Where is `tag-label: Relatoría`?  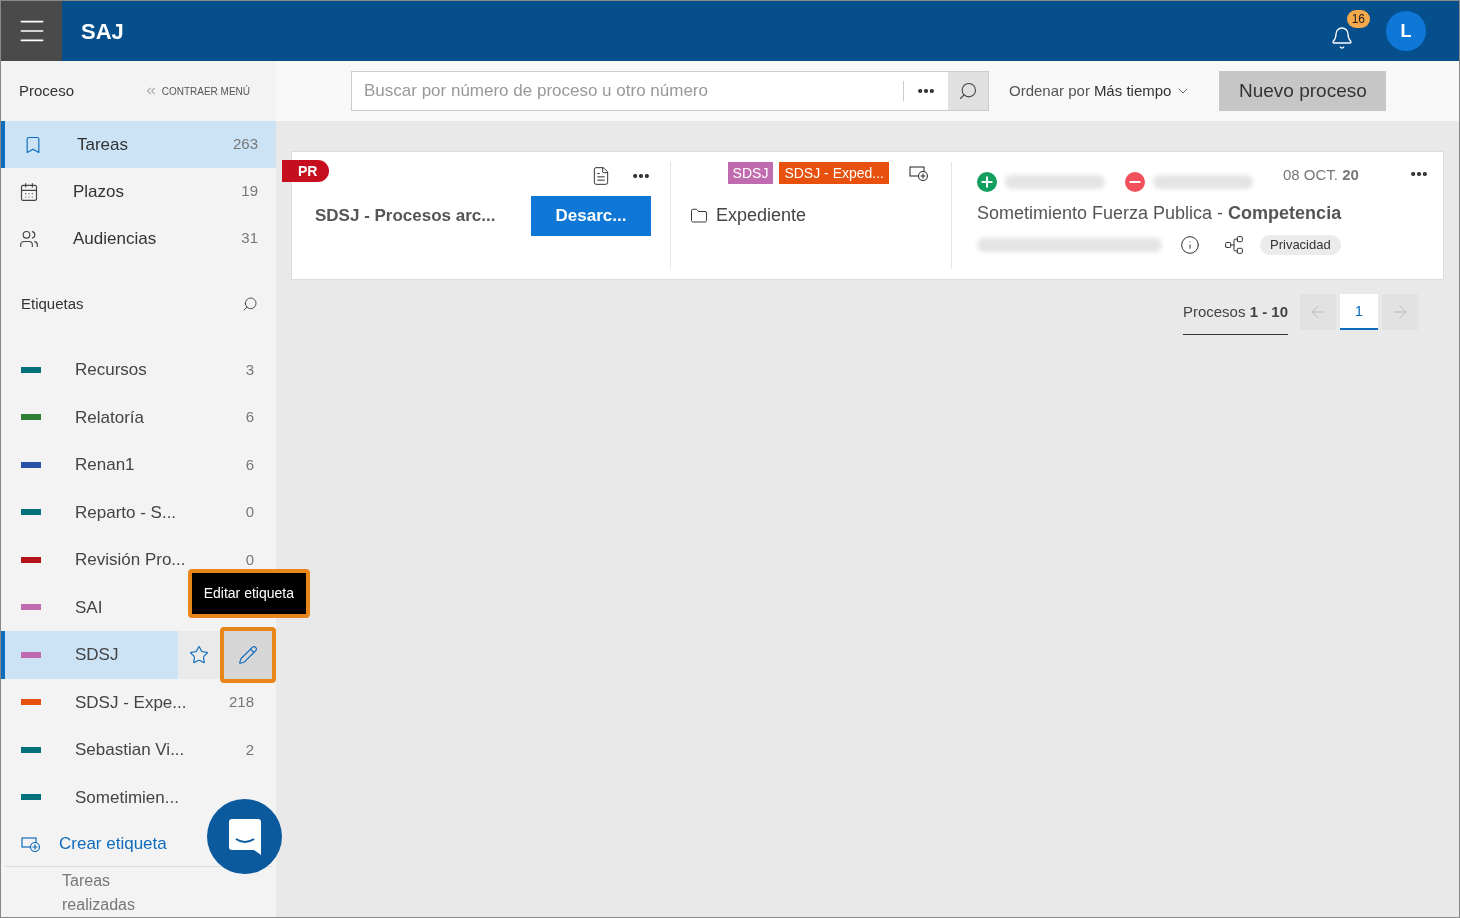
tag-label: Relatoría is located at coordinates (110, 417).